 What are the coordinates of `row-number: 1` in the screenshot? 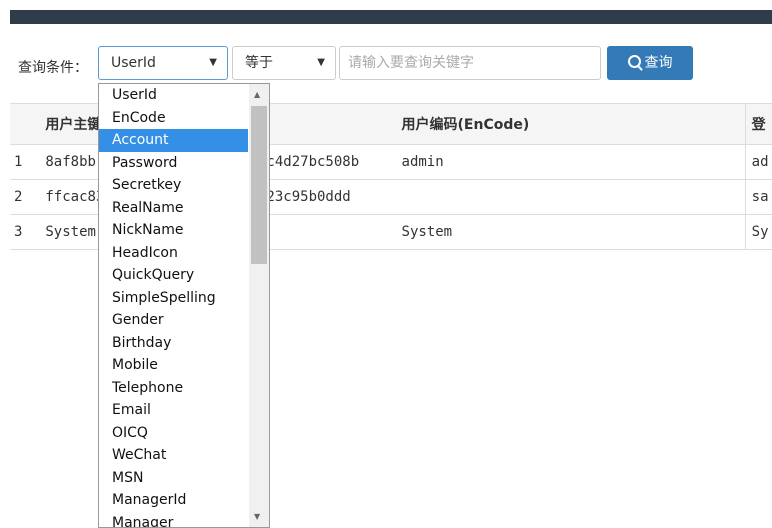 It's located at (24, 162).